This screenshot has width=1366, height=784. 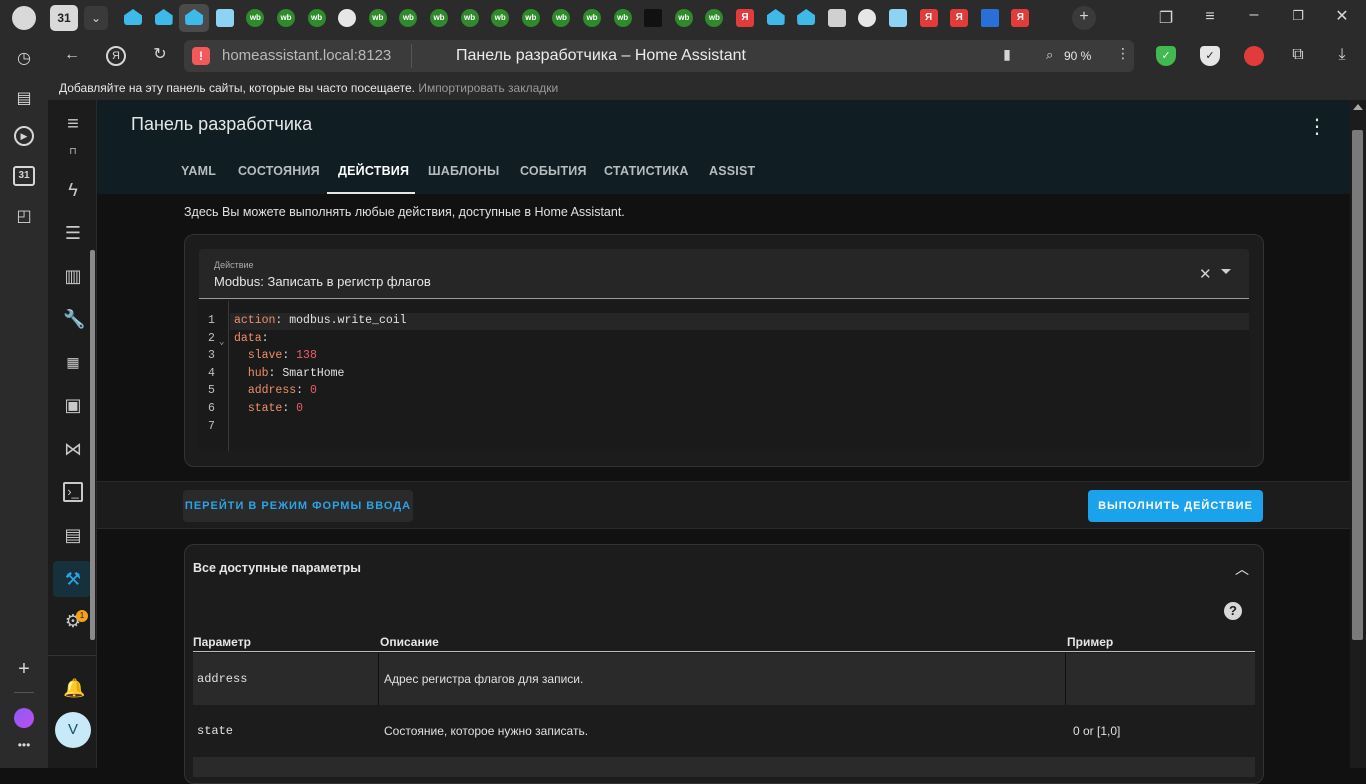 I want to click on chevron-down-icon, so click(x=1226, y=271).